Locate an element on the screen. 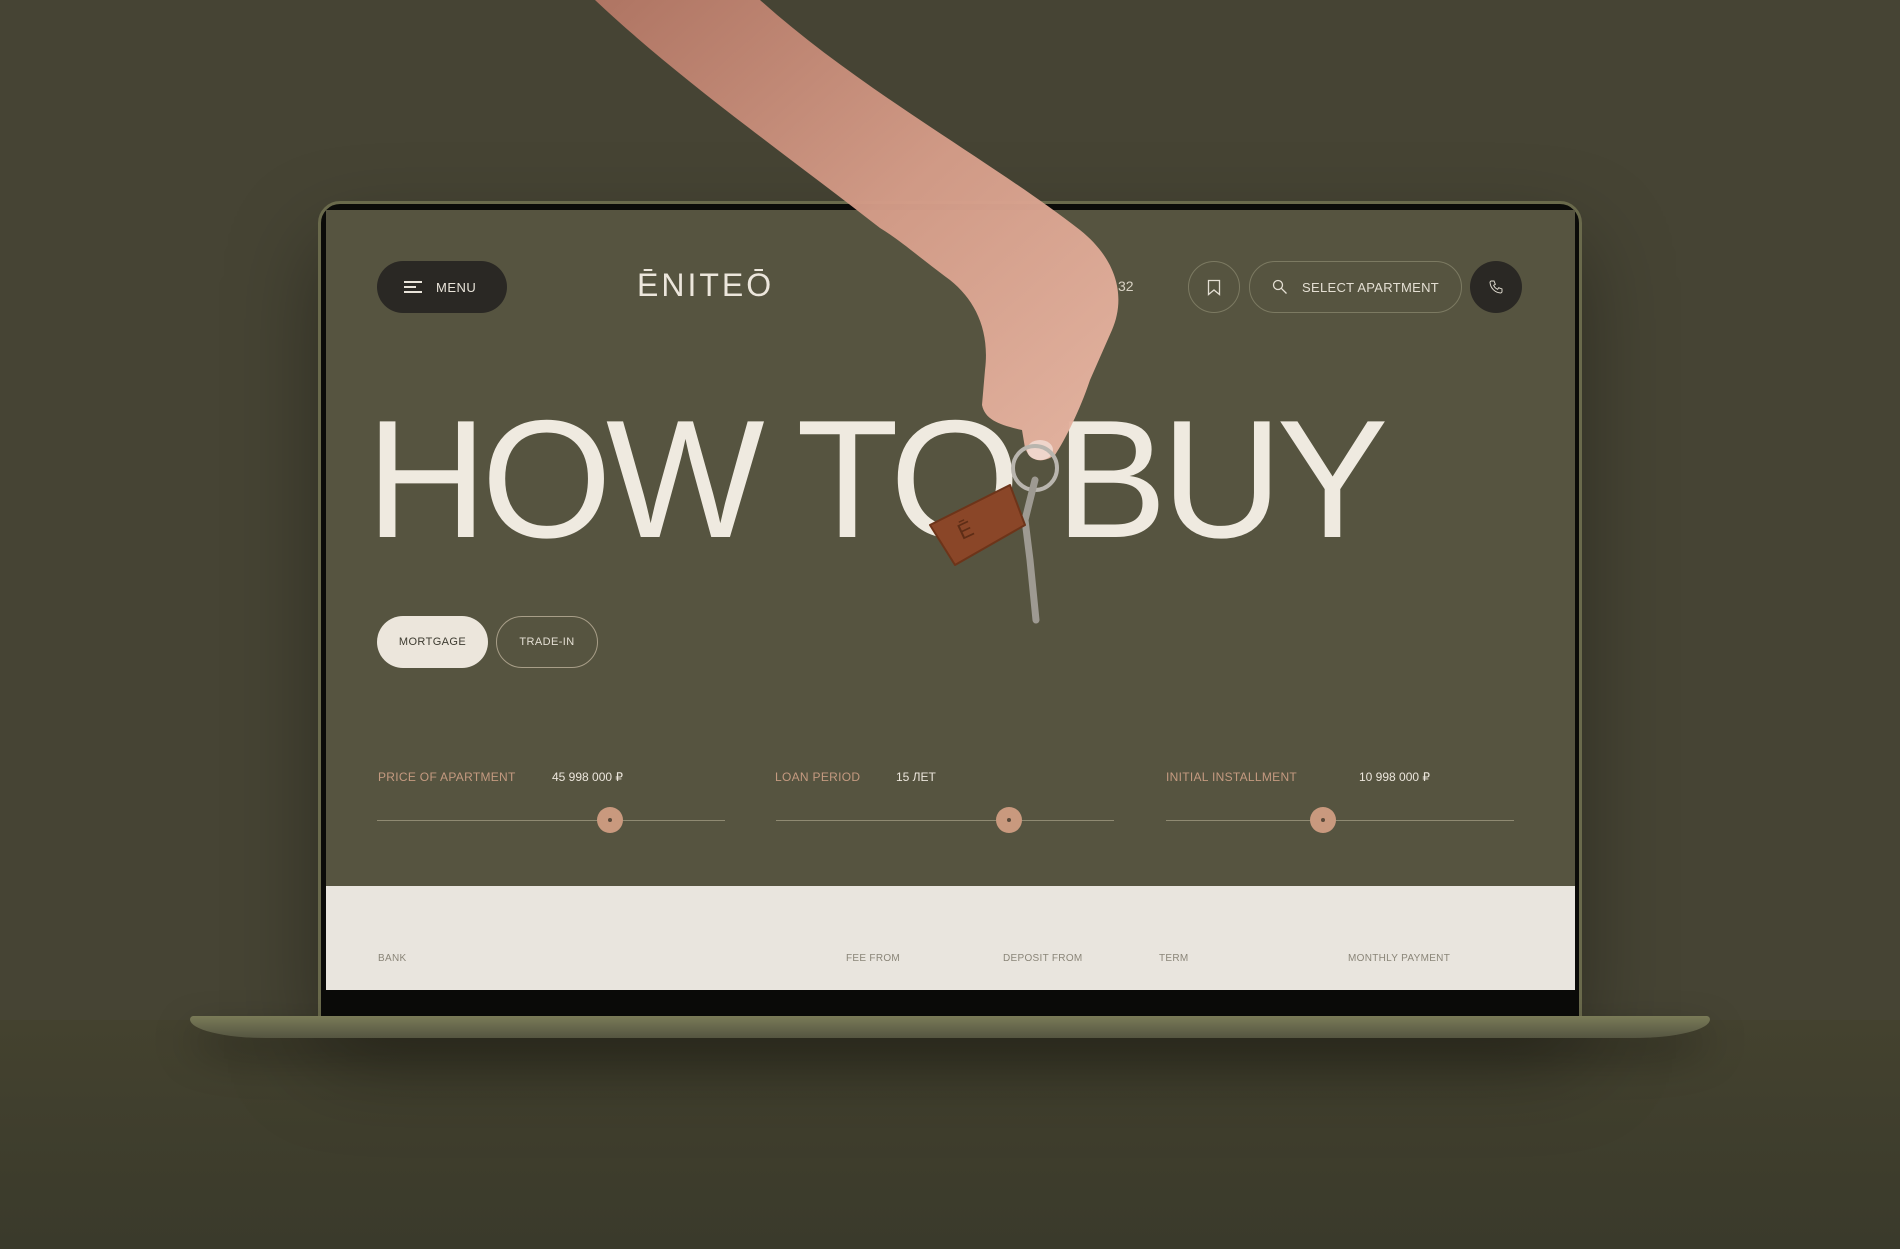 Image resolution: width=1900 pixels, height=1249 pixels. tab-trade-in: TRADE-IN is located at coordinates (547, 642).